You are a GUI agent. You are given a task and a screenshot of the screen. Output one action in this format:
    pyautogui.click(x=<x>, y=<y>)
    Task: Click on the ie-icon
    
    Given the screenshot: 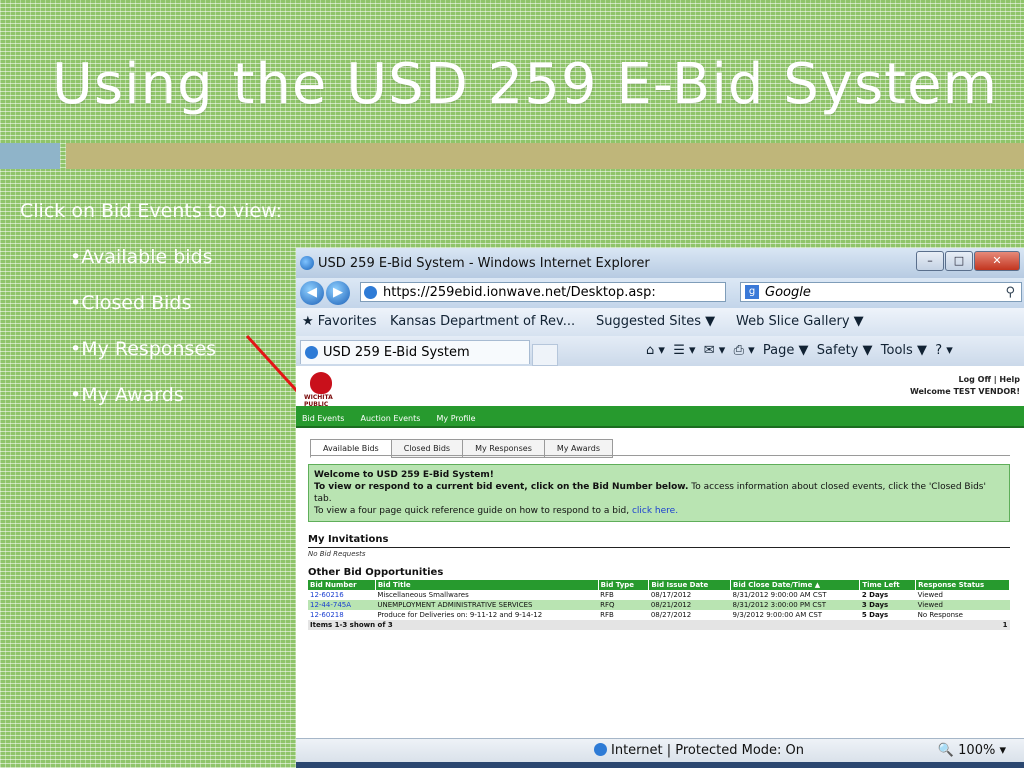 What is the action you would take?
    pyautogui.click(x=307, y=263)
    